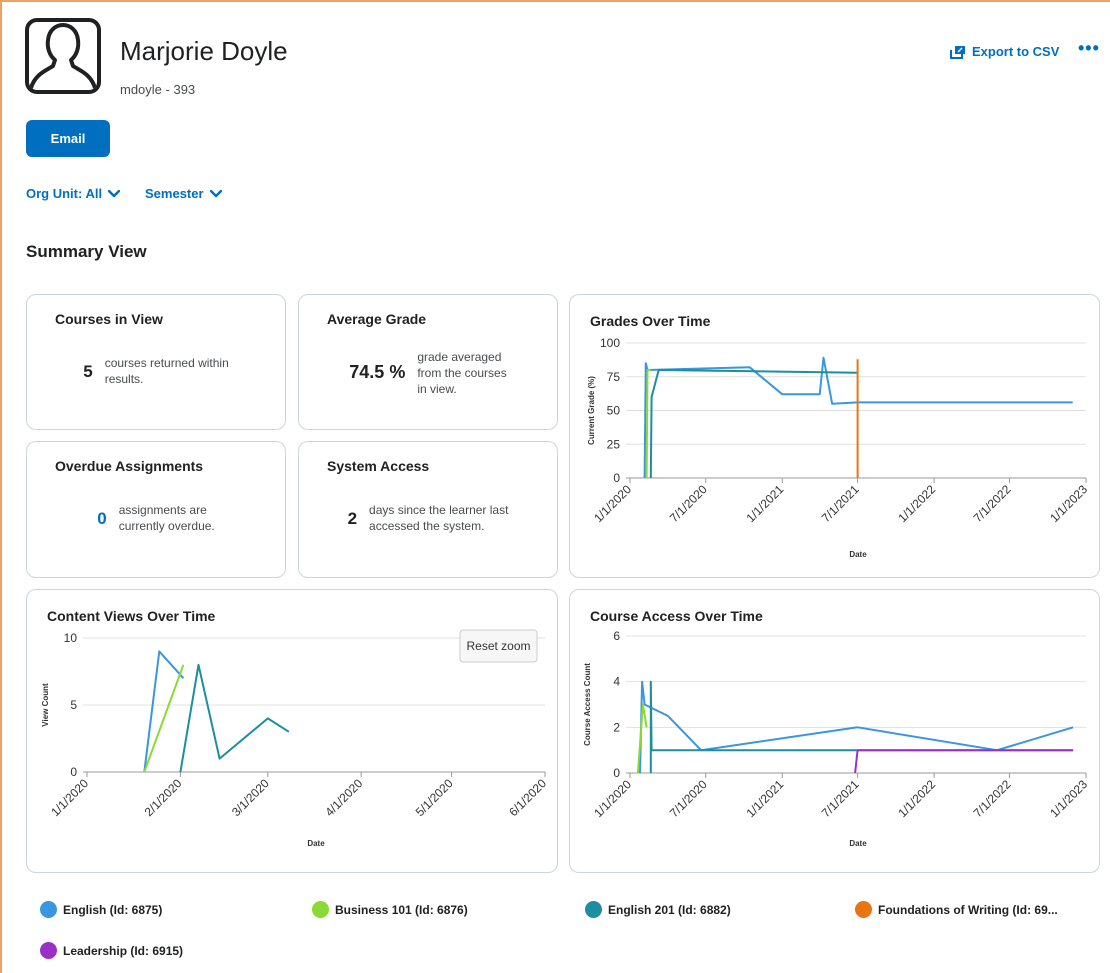  What do you see at coordinates (461, 373) in the screenshot?
I see `stat-description: grade averaged from the courses in view.` at bounding box center [461, 373].